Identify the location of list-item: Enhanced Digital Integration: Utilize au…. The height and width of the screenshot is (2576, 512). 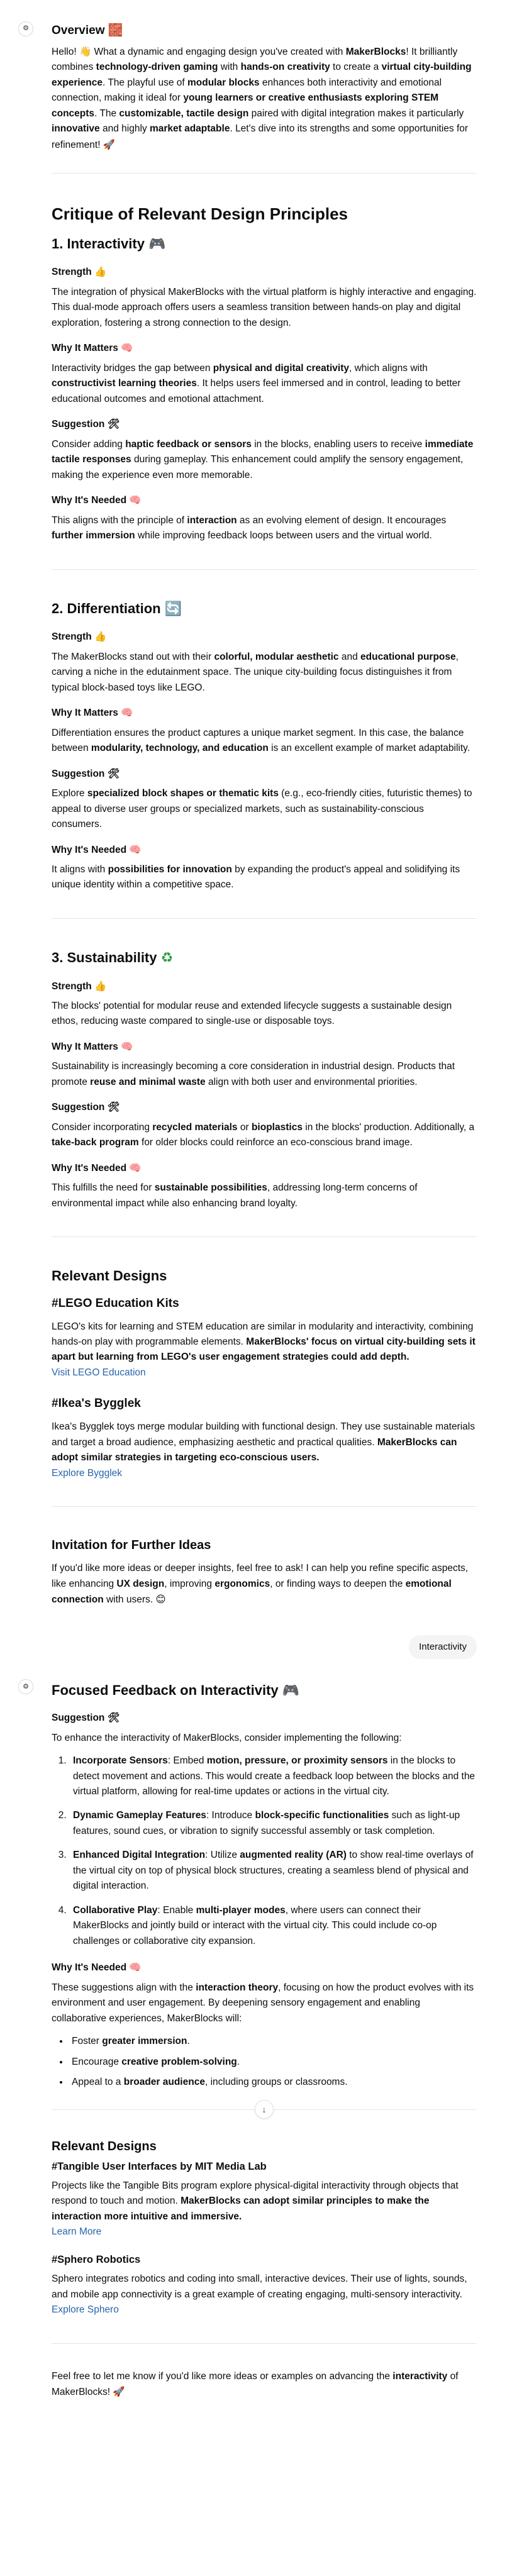
(273, 1871).